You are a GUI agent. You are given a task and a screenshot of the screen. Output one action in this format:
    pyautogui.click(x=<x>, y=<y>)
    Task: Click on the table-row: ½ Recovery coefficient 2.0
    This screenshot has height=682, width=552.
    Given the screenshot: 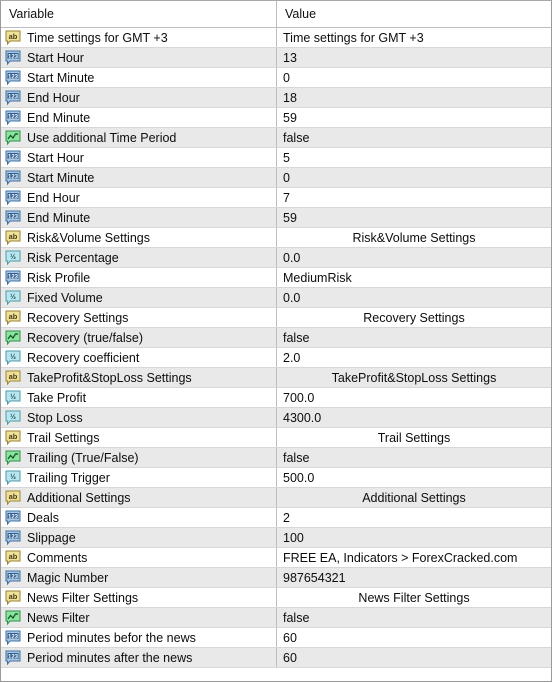 What is the action you would take?
    pyautogui.click(x=276, y=358)
    